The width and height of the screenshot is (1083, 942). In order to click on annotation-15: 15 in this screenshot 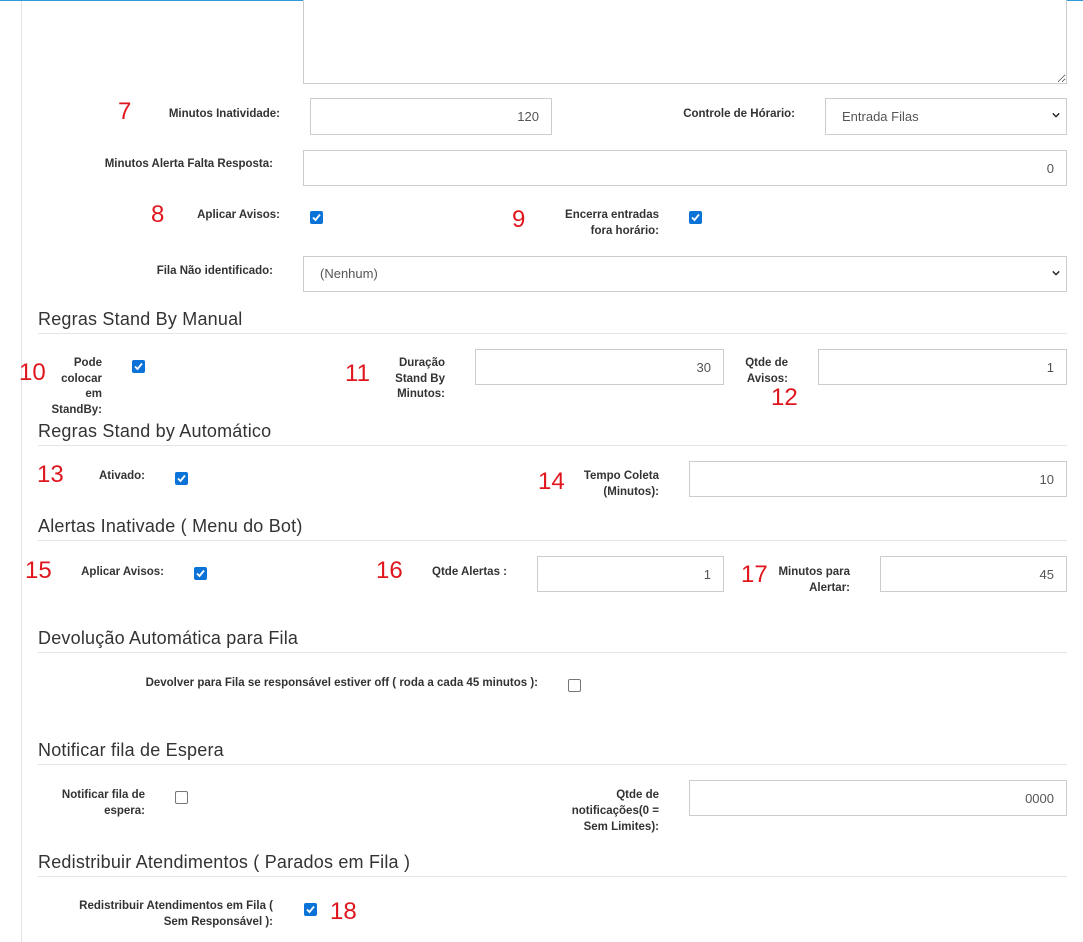, I will do `click(38, 570)`.